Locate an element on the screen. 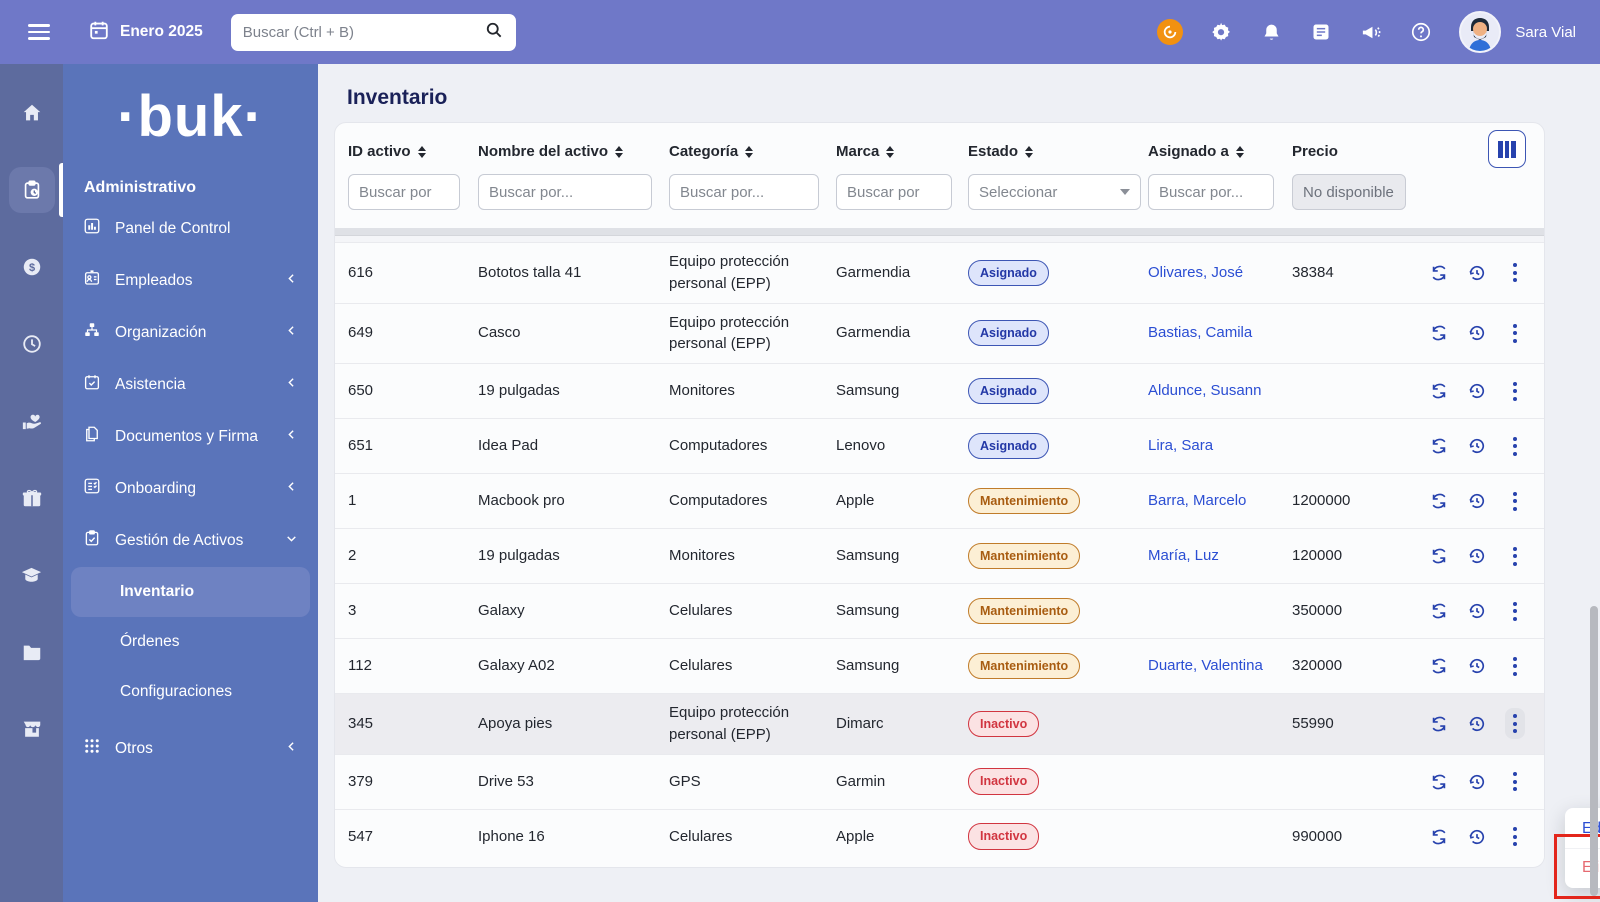  gear-icon is located at coordinates (1221, 32).